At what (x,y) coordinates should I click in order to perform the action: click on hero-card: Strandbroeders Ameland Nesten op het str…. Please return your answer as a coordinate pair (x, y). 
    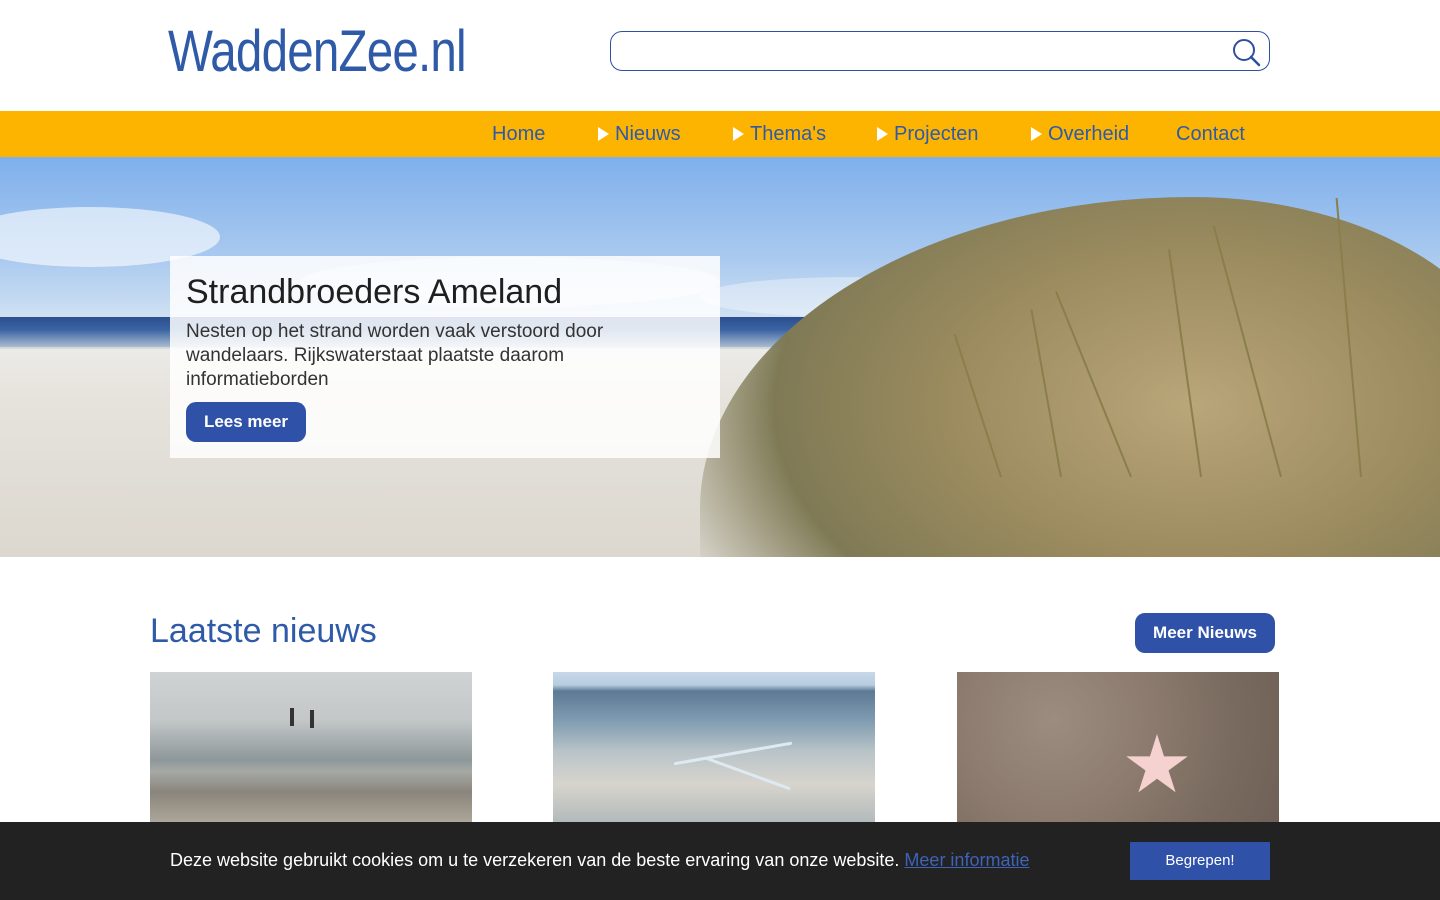
    Looking at the image, I should click on (445, 357).